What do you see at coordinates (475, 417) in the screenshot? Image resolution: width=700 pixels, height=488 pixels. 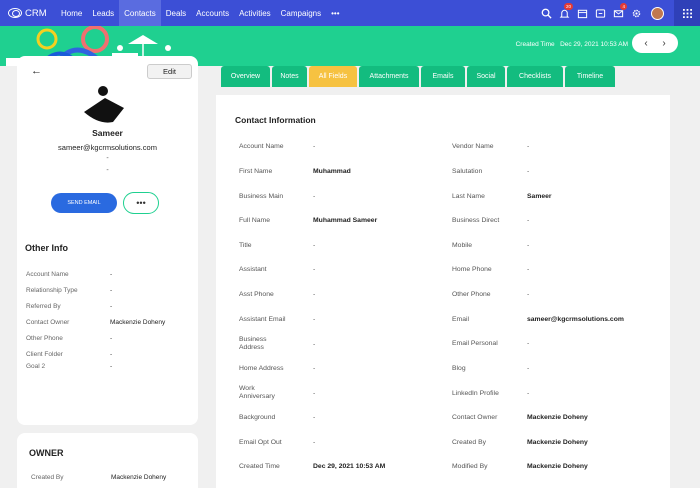 I see `field-label: Contact Owner` at bounding box center [475, 417].